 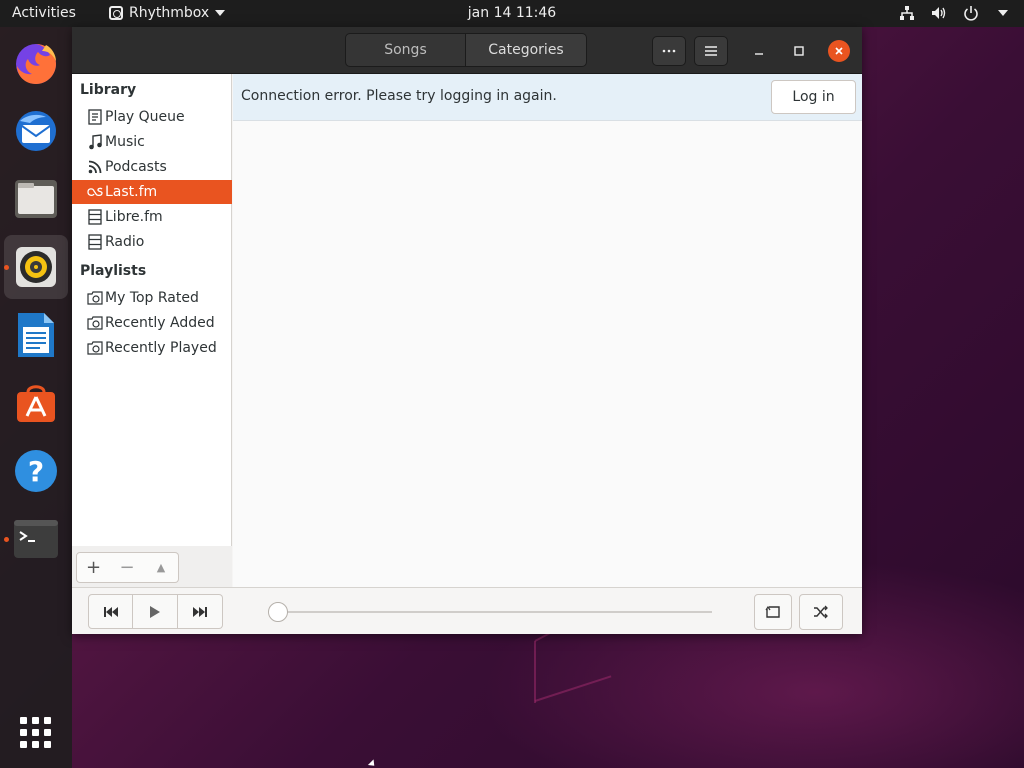 I want to click on playlists-heading: Playlists, so click(x=113, y=271).